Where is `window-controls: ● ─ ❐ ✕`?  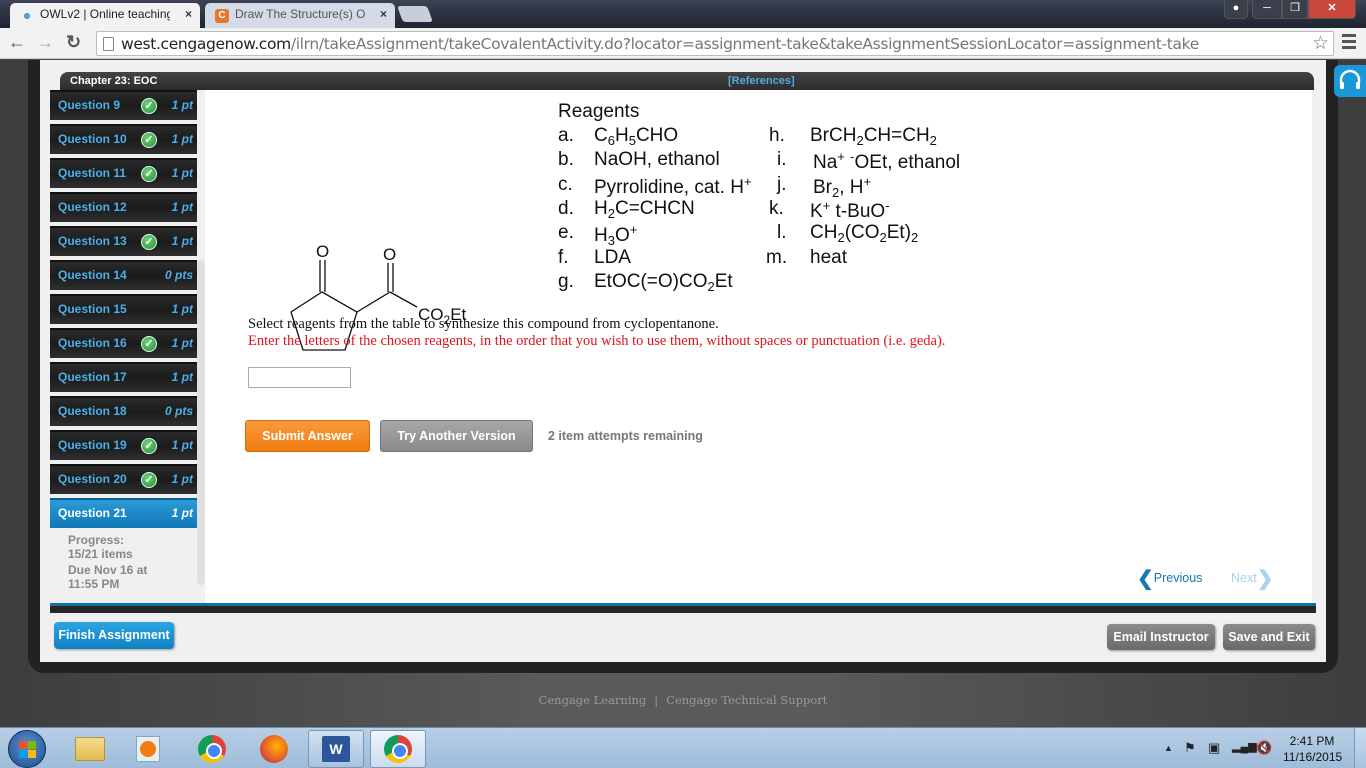 window-controls: ● ─ ❐ ✕ is located at coordinates (1290, 9).